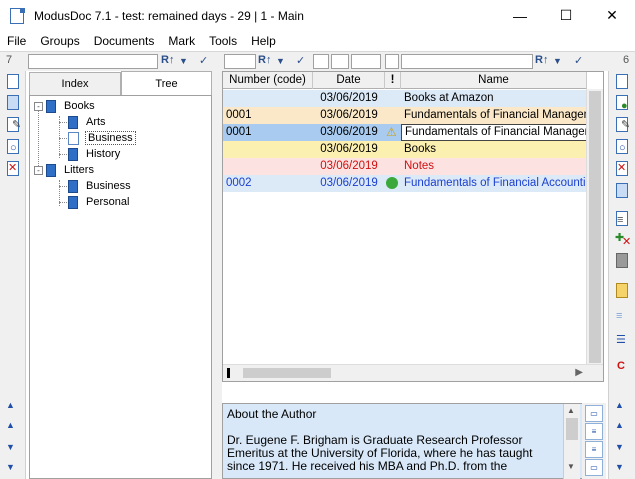  What do you see at coordinates (405, 149) in the screenshot?
I see `table-row: 03/06/2019 Books` at bounding box center [405, 149].